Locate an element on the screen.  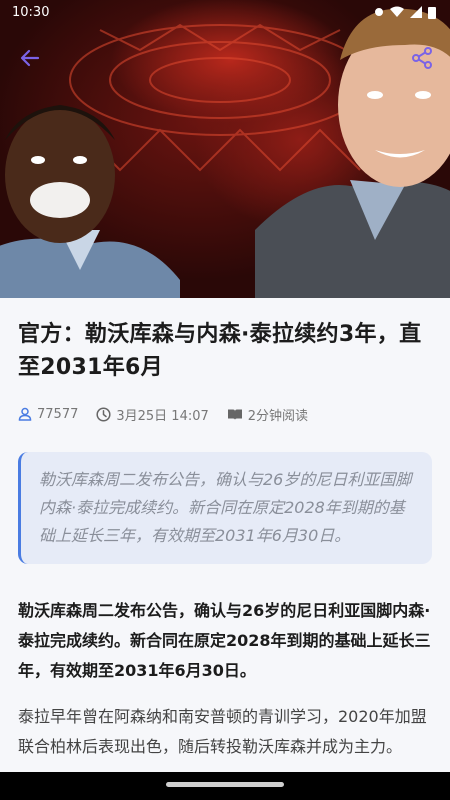
article-title: 官方：勒沃库森与内森·泰拉续约3年，直至2031年6月 is located at coordinates (220, 351).